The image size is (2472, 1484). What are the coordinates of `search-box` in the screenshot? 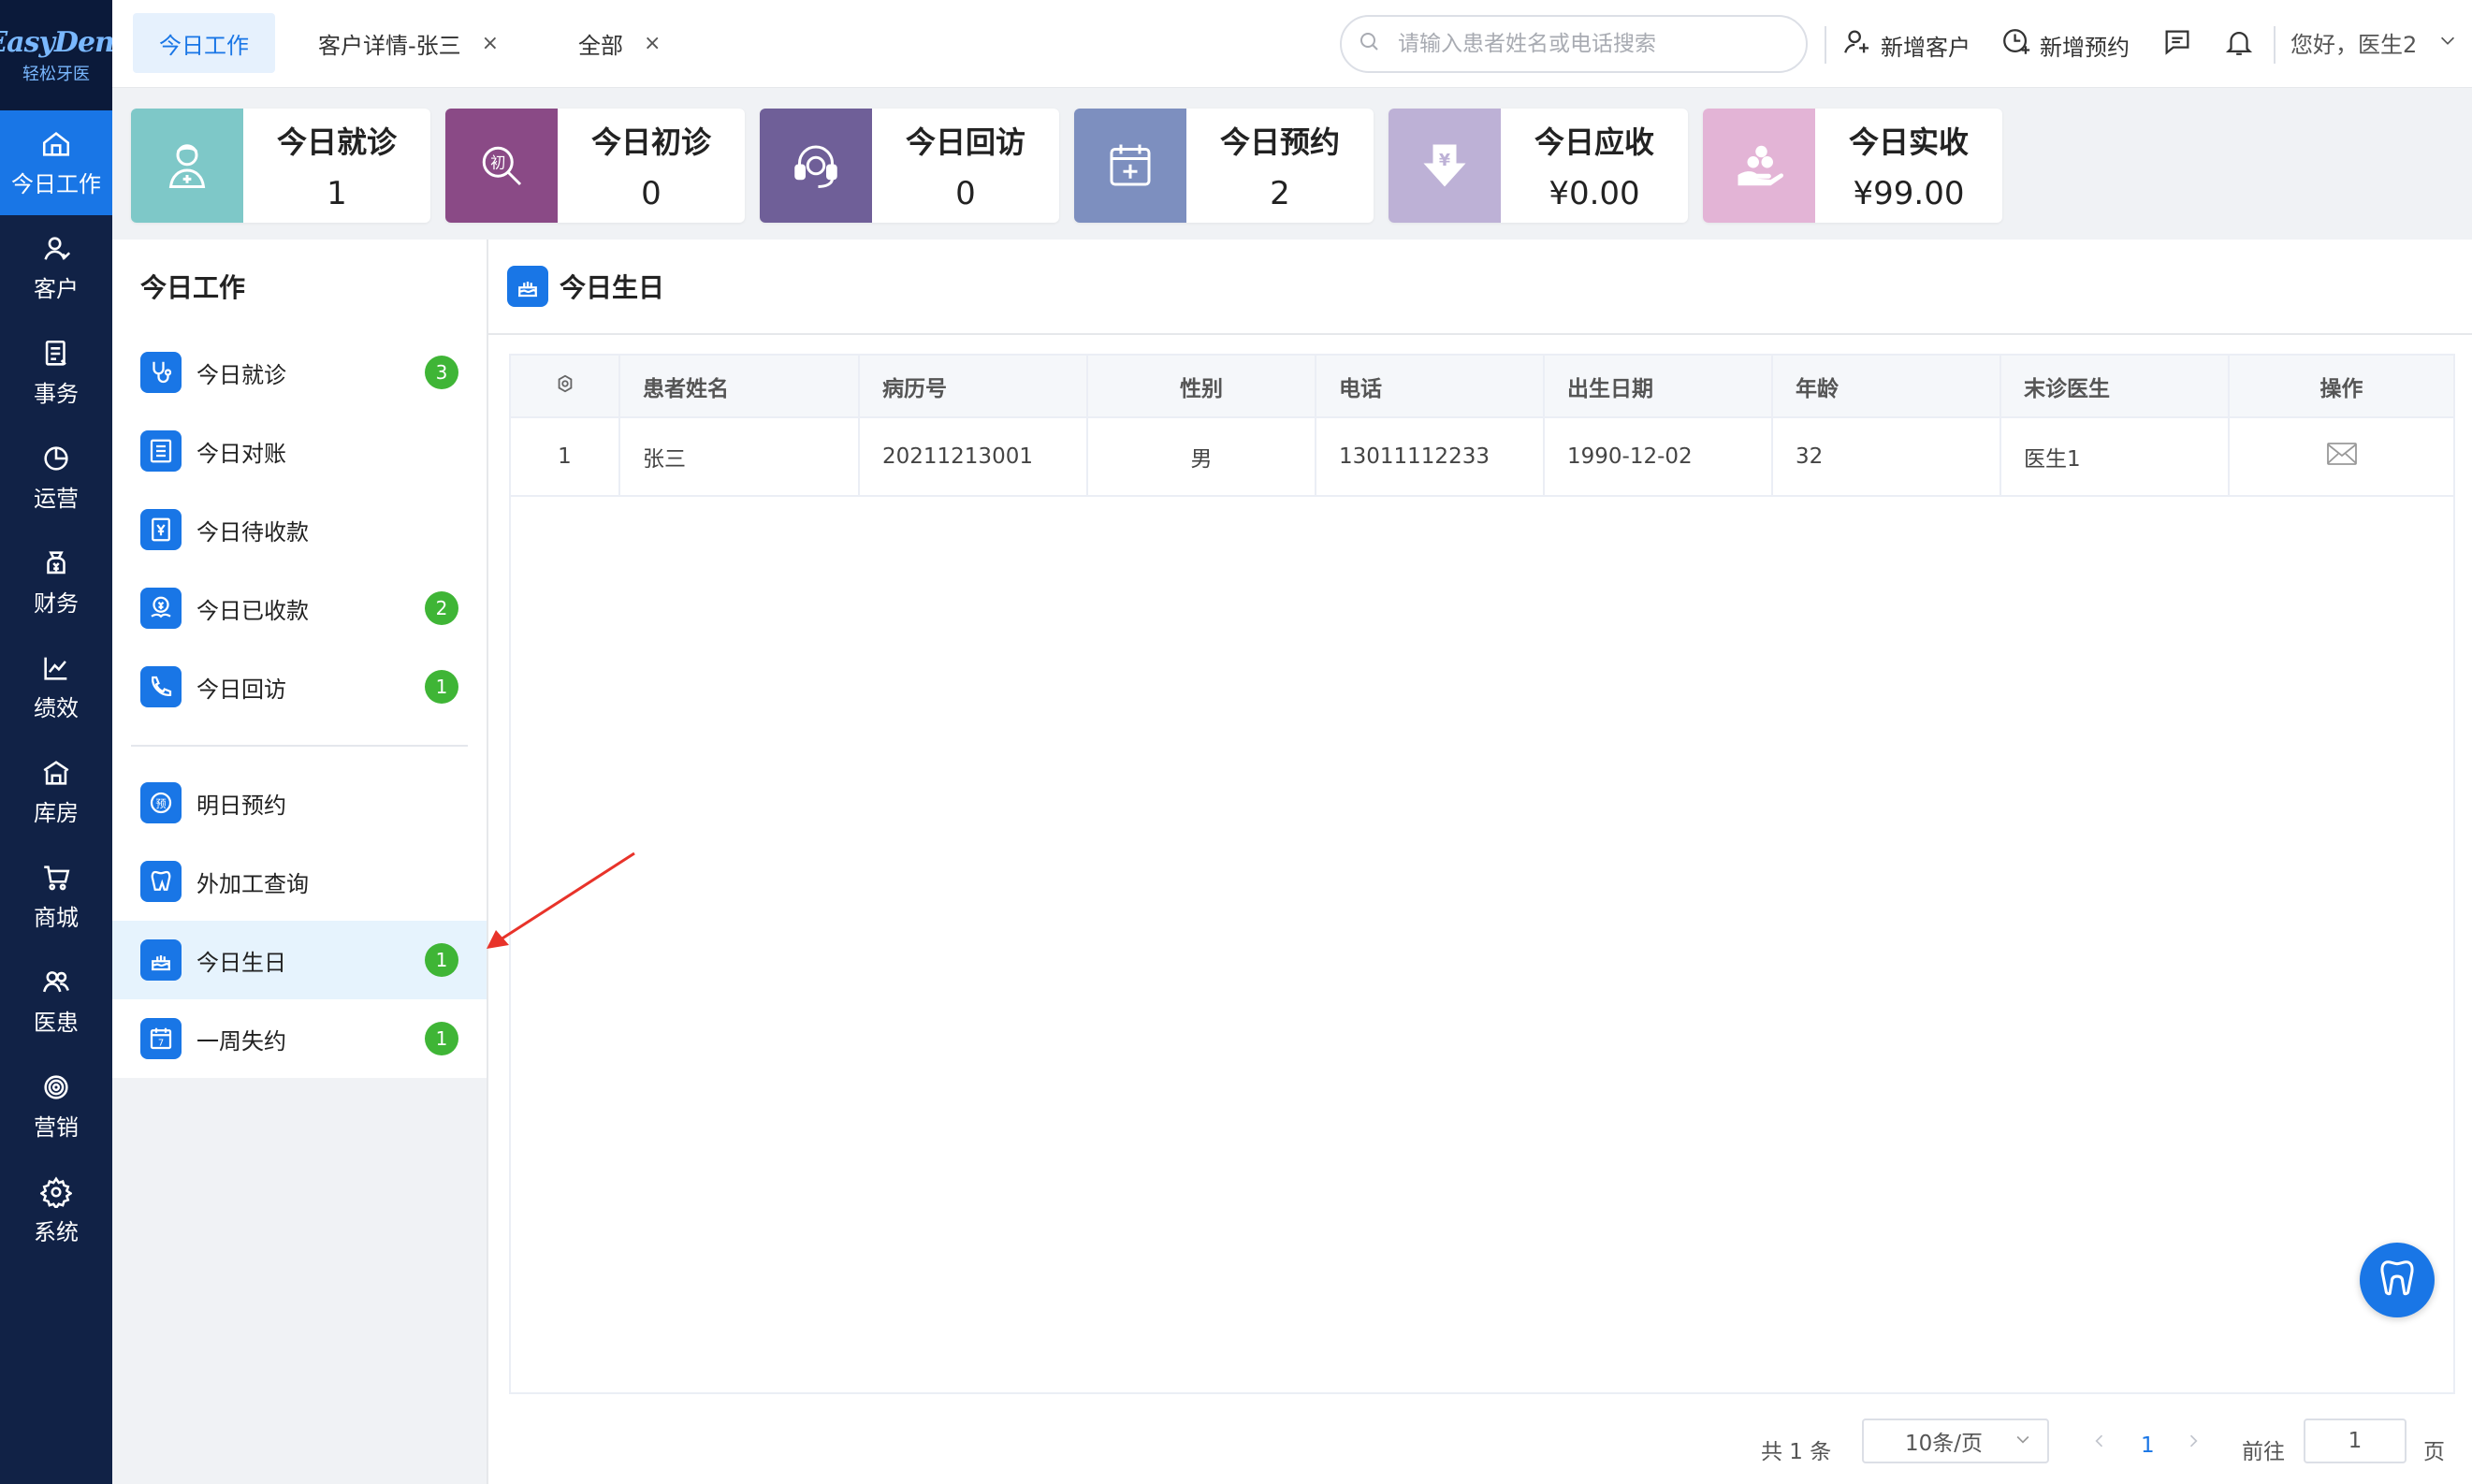 It's located at (1574, 44).